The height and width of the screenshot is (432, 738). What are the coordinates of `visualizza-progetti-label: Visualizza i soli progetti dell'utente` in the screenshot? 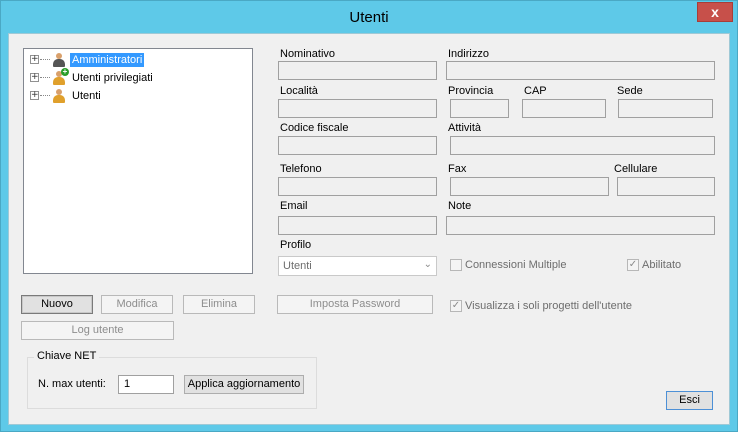 It's located at (548, 306).